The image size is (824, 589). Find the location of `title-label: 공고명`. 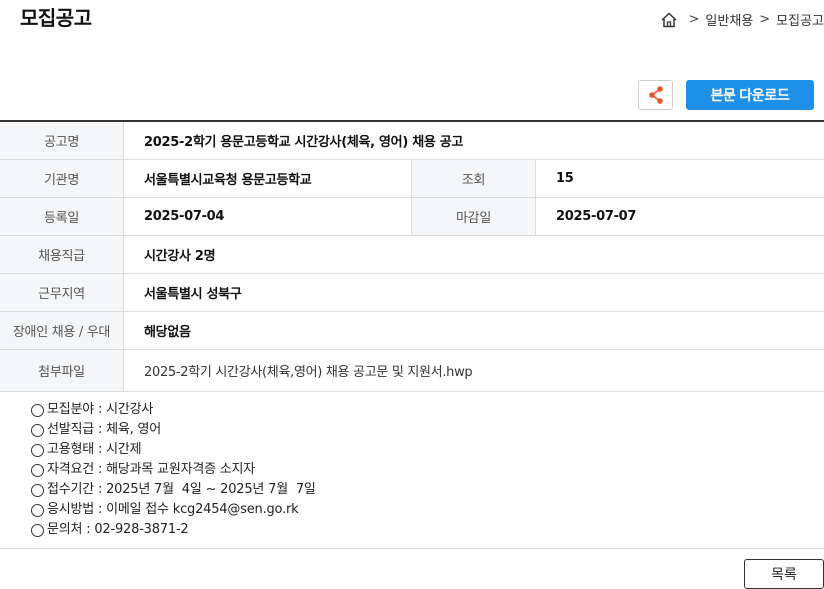

title-label: 공고명 is located at coordinates (62, 140).